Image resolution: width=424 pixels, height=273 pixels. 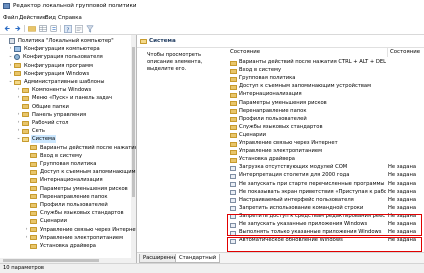 What do you see at coordinates (32, 18) in the screenshot?
I see `menu-action: Действие` at bounding box center [32, 18].